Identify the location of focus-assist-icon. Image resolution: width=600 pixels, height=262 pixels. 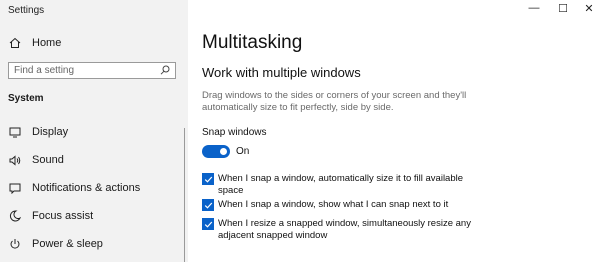
(15, 216).